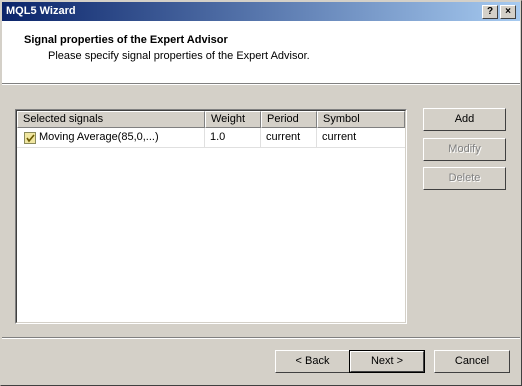 This screenshot has width=522, height=386. Describe the element at coordinates (233, 137) in the screenshot. I see `cell-weight: 1.0` at that location.